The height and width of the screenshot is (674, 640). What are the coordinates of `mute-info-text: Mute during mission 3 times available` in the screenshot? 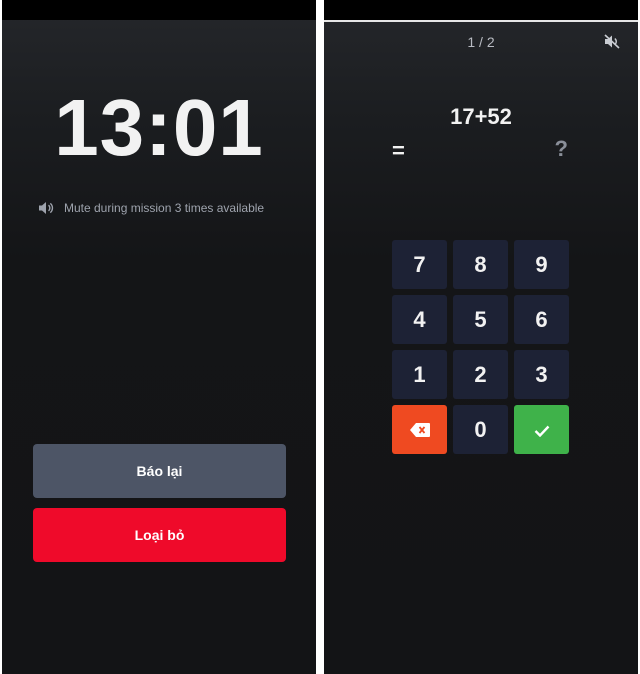 It's located at (164, 208).